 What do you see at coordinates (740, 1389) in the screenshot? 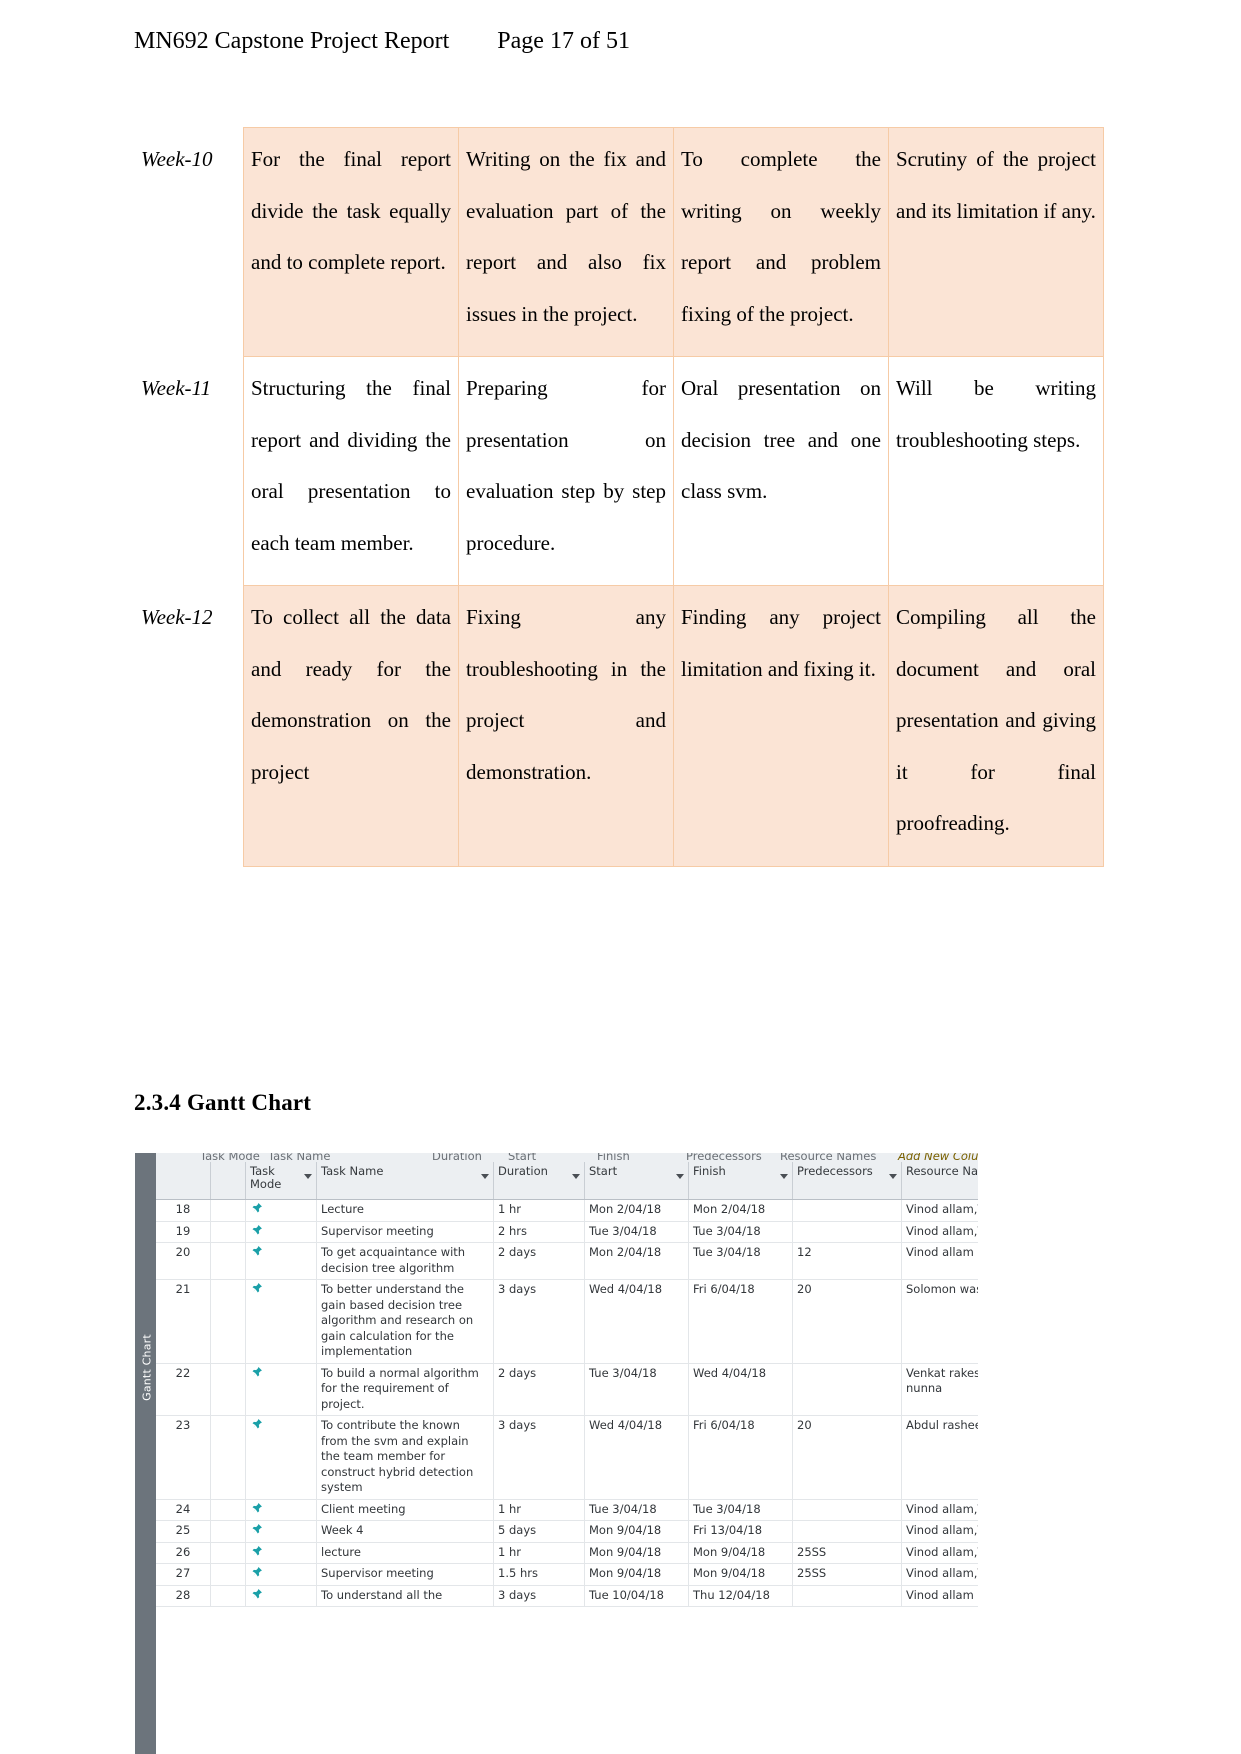
I see `task-finish-cell: Wed 4/04/18` at bounding box center [740, 1389].